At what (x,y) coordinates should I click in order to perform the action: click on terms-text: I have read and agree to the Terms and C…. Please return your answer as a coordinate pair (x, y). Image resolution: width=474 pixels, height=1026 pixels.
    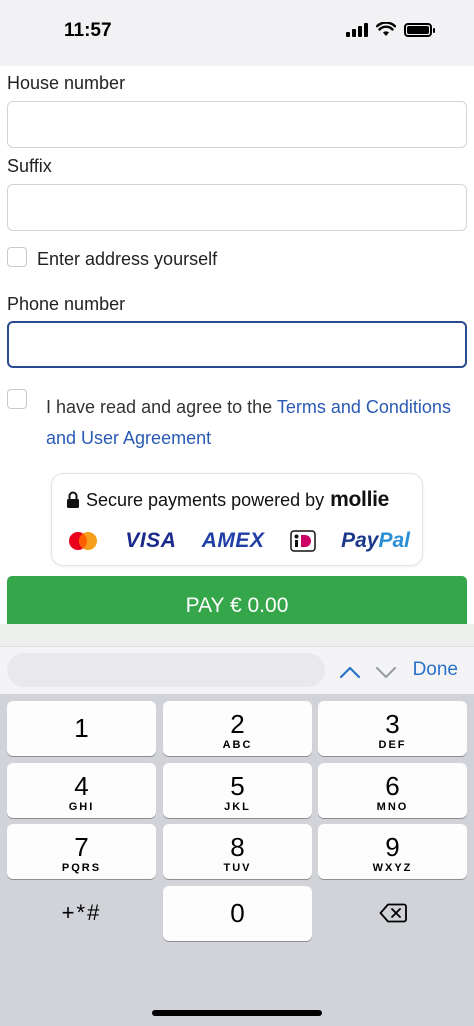
    Looking at the image, I should click on (256, 423).